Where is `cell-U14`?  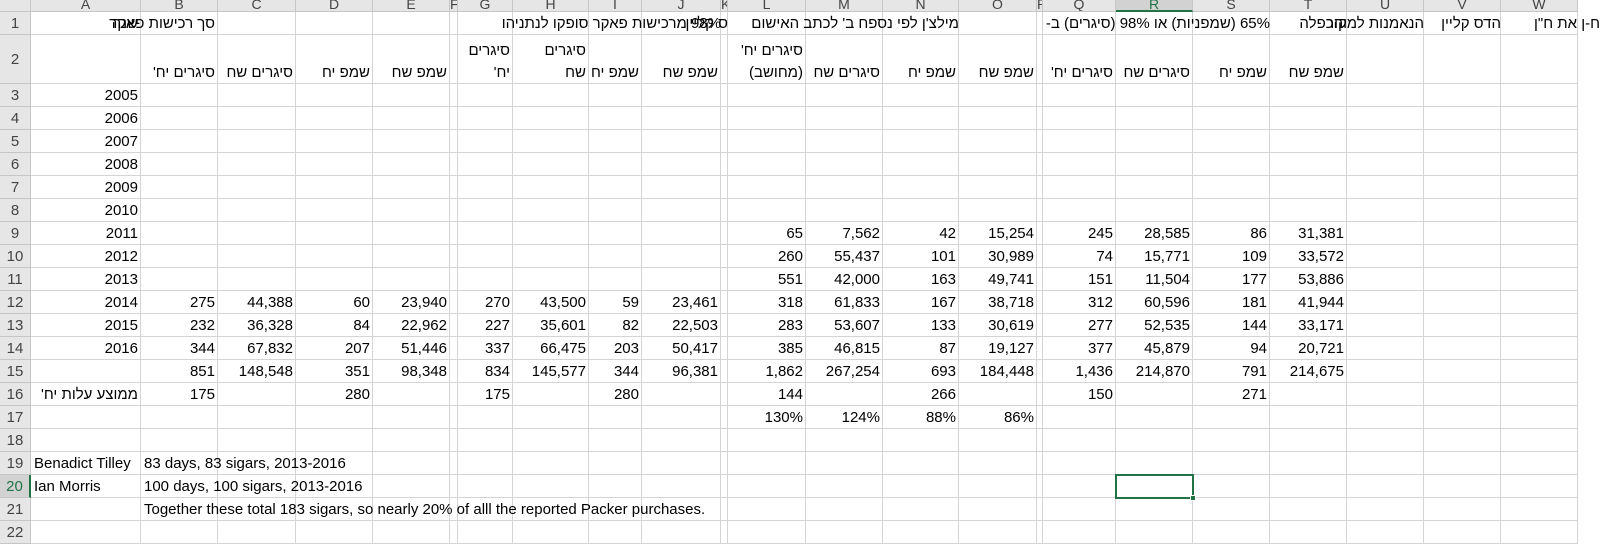 cell-U14 is located at coordinates (1385, 348).